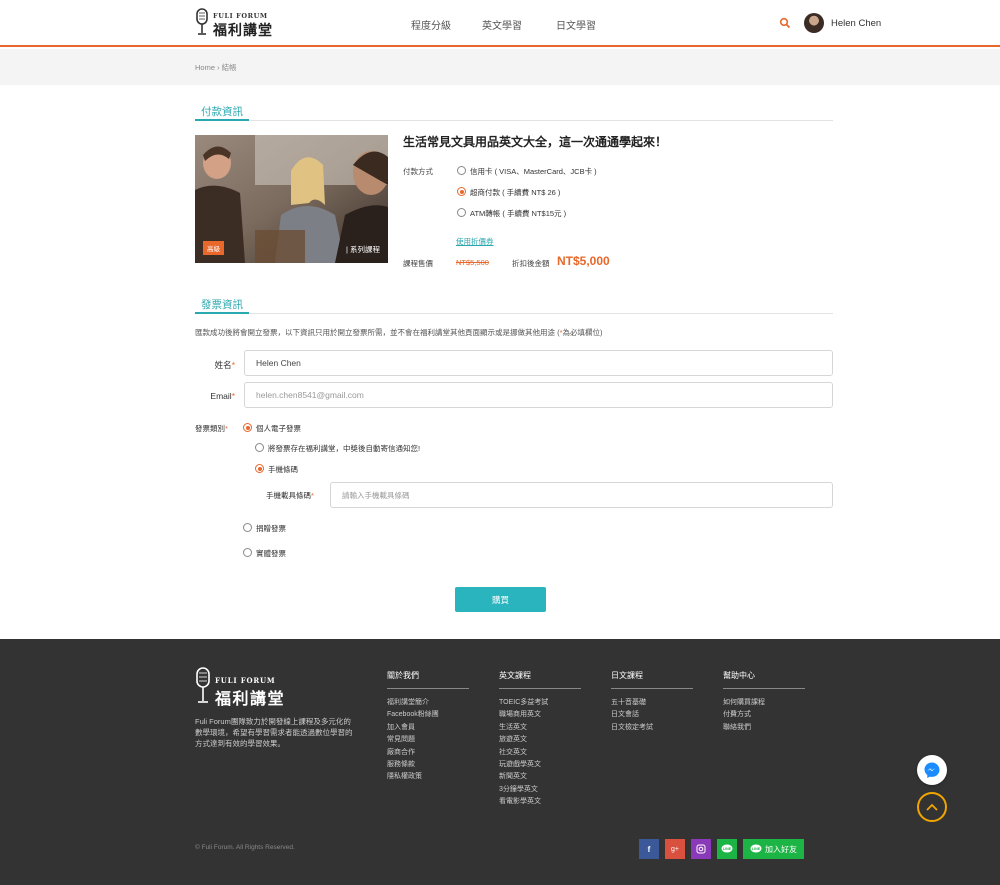 Image resolution: width=1000 pixels, height=885 pixels. I want to click on email-field: helen.chen8541@gmail.com, so click(538, 395).